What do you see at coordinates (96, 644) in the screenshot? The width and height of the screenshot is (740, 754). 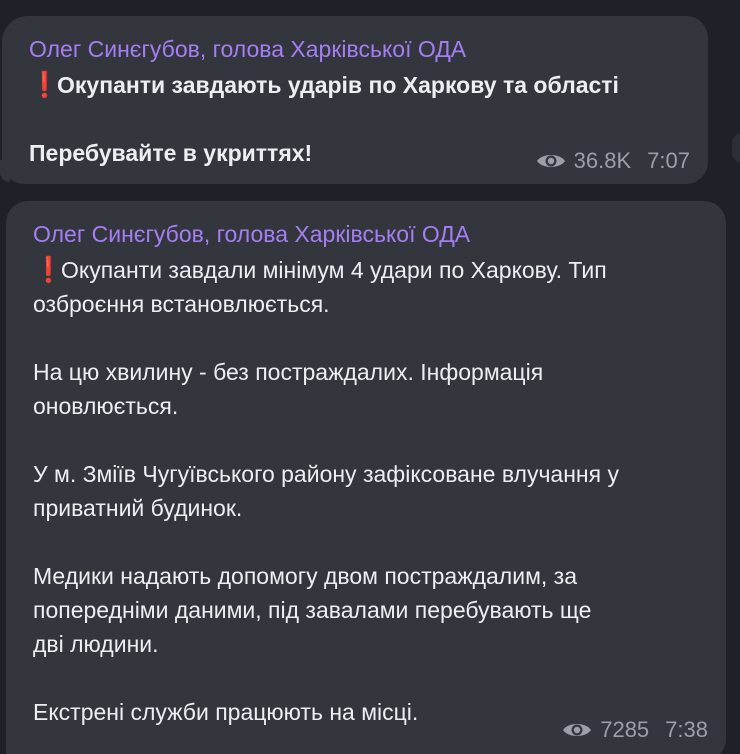 I see `message-text: дві людини.` at bounding box center [96, 644].